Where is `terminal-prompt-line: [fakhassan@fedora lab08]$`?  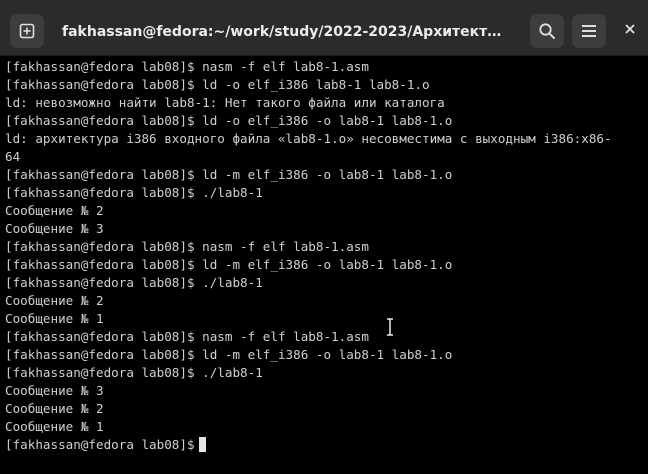
terminal-prompt-line: [fakhassan@fedora lab08]$ is located at coordinates (326, 445).